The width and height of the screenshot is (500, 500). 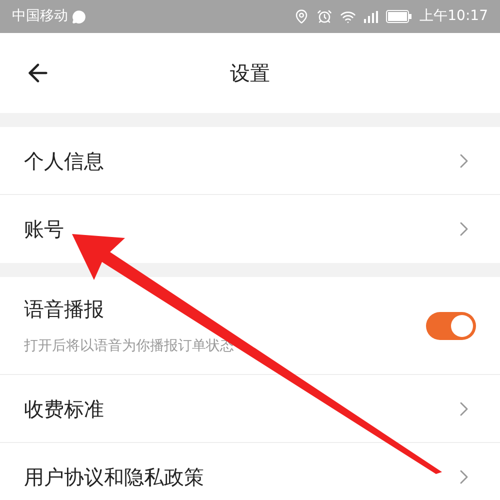 What do you see at coordinates (250, 229) in the screenshot?
I see `settings-row: 账号` at bounding box center [250, 229].